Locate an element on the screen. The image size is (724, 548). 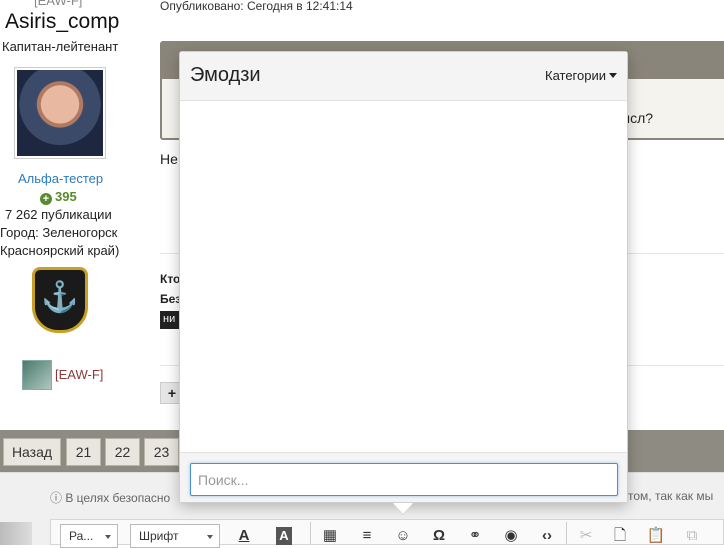
avatar is located at coordinates (60, 113).